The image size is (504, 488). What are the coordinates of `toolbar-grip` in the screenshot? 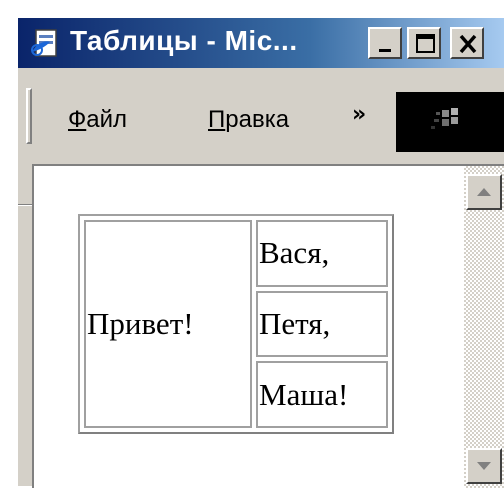 It's located at (29, 116).